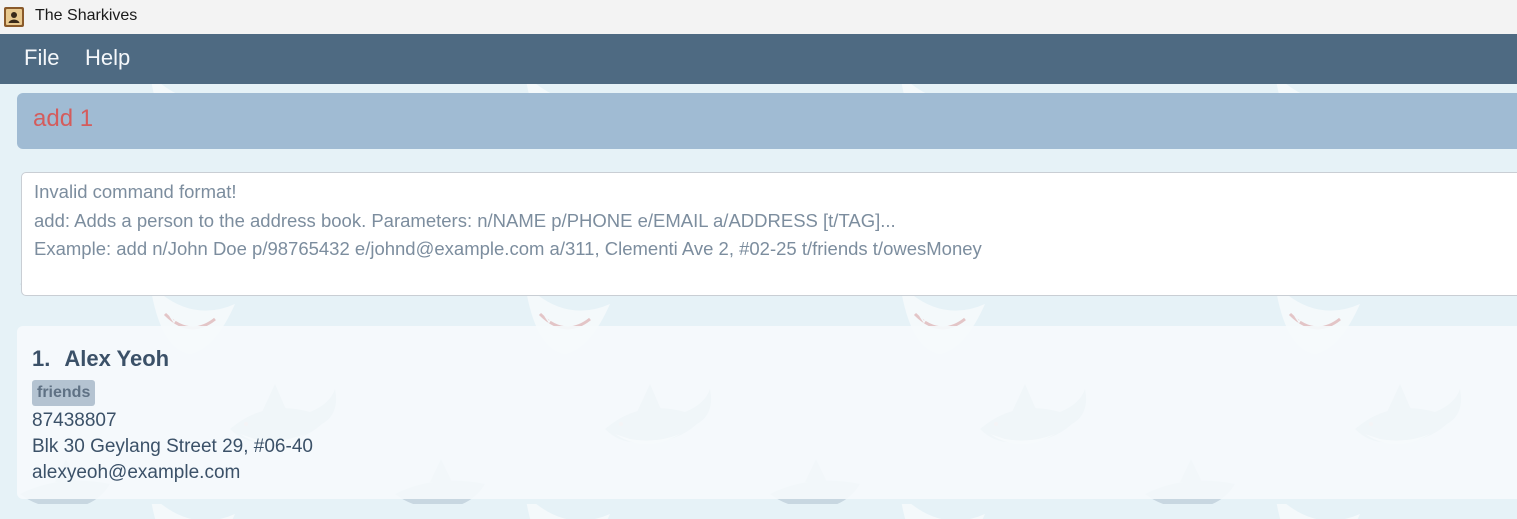  Describe the element at coordinates (63, 119) in the screenshot. I see `command-input-text: add 1` at that location.